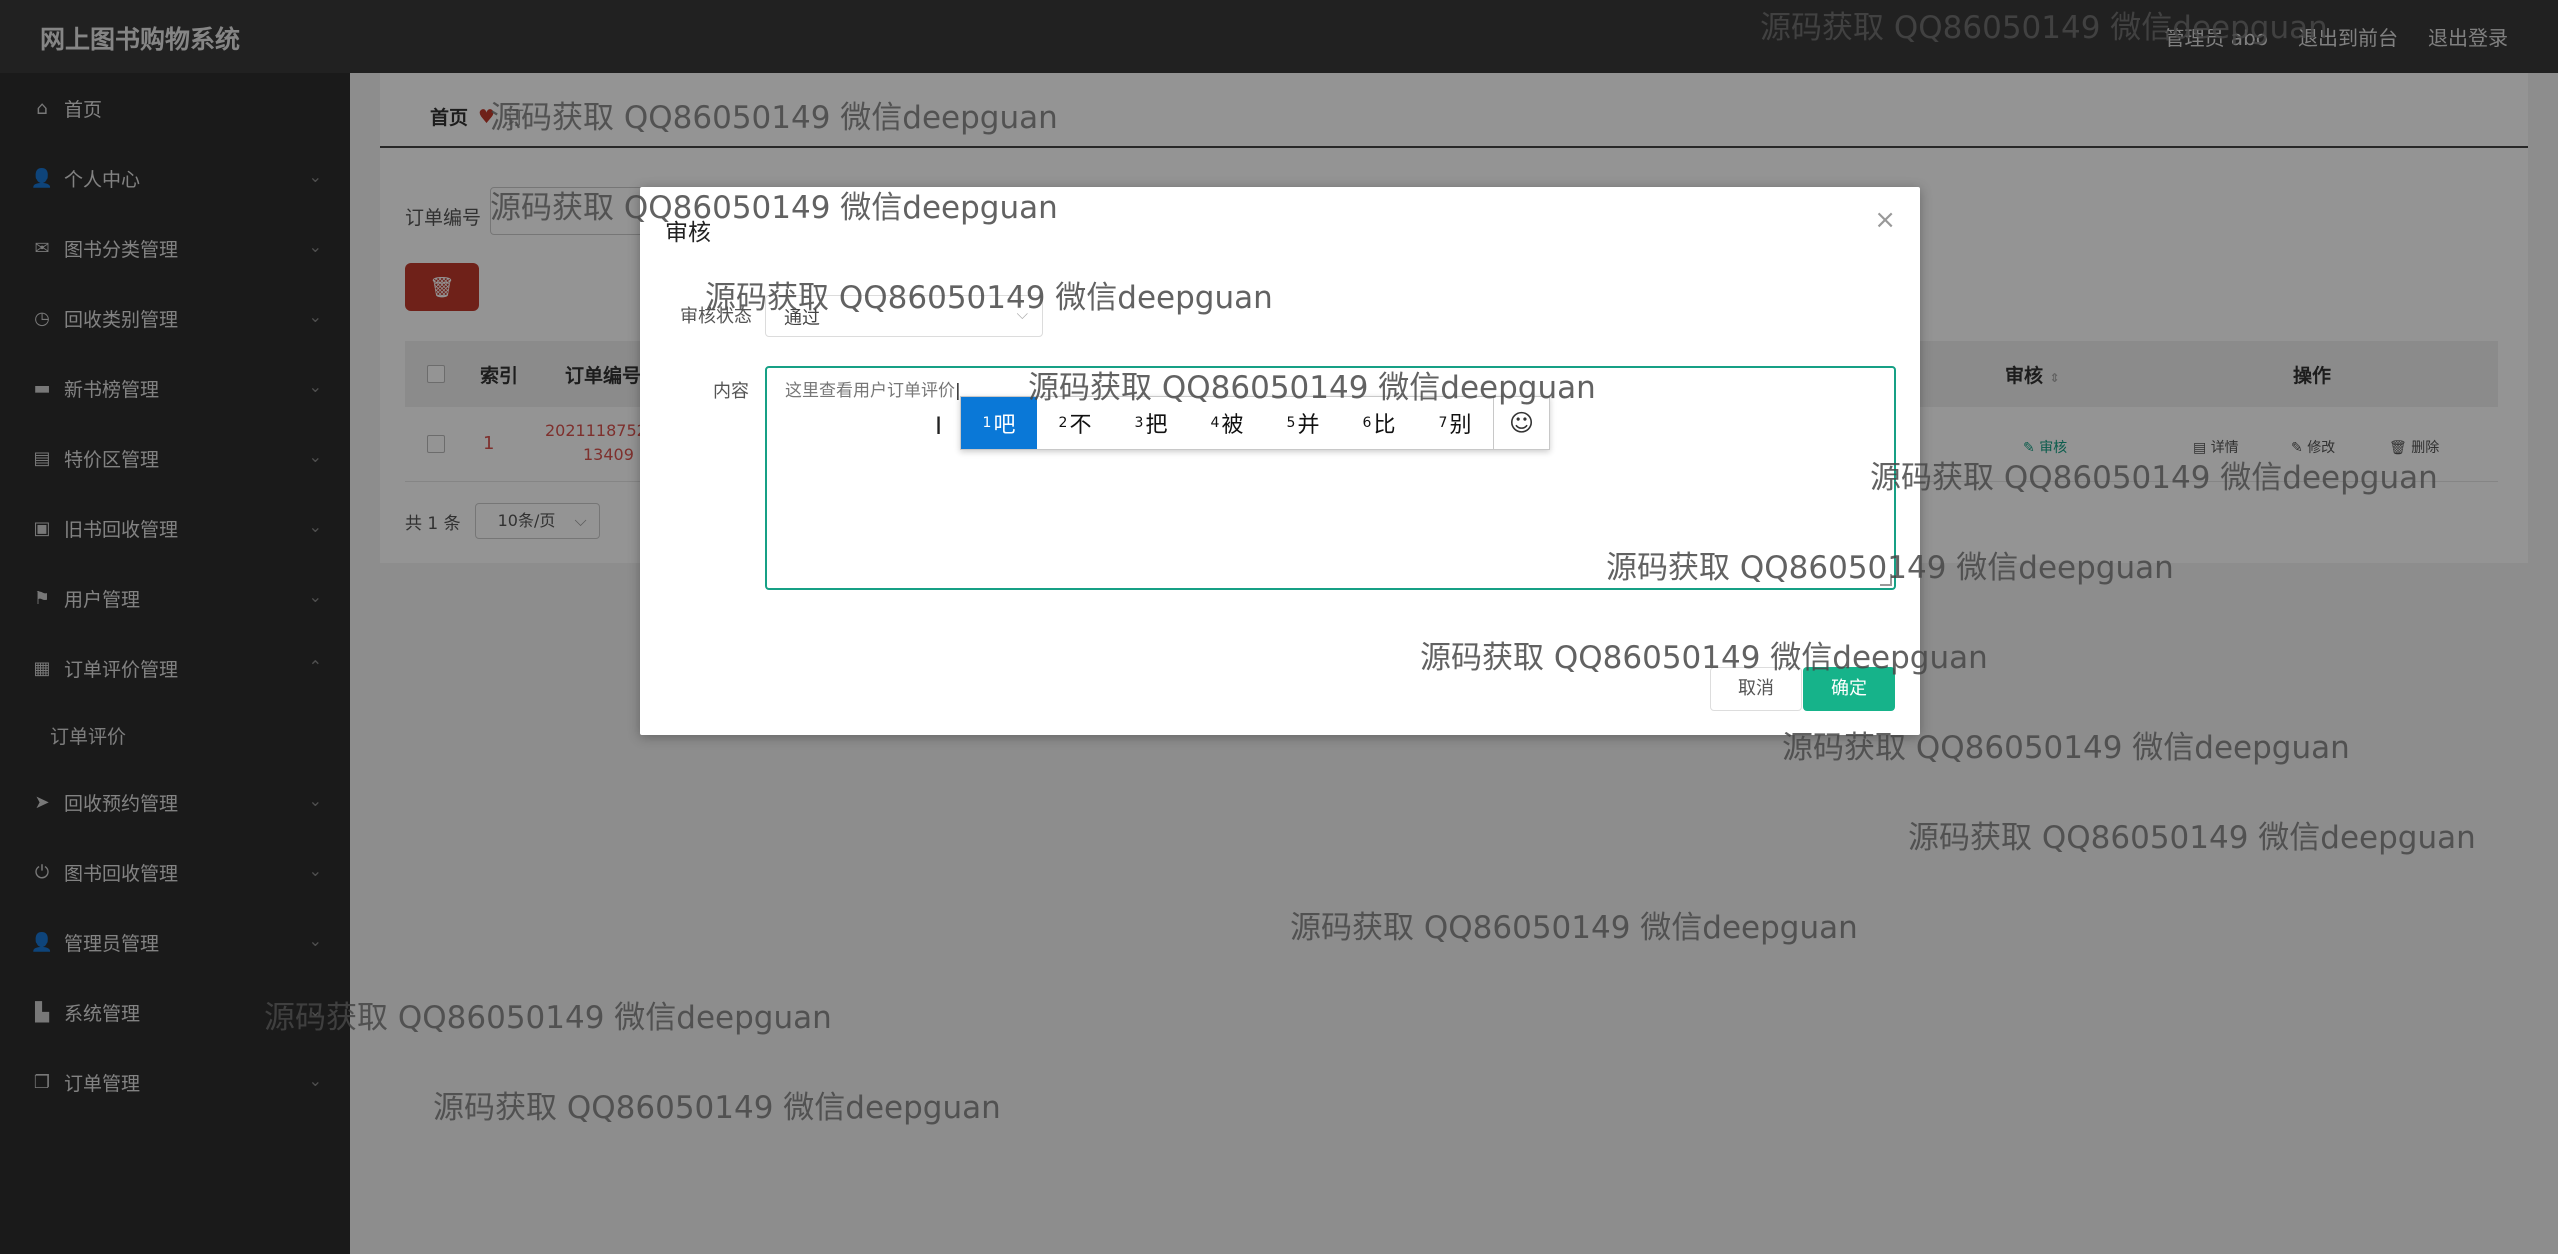 The height and width of the screenshot is (1254, 2558). I want to click on text-cursor-icon: I, so click(939, 426).